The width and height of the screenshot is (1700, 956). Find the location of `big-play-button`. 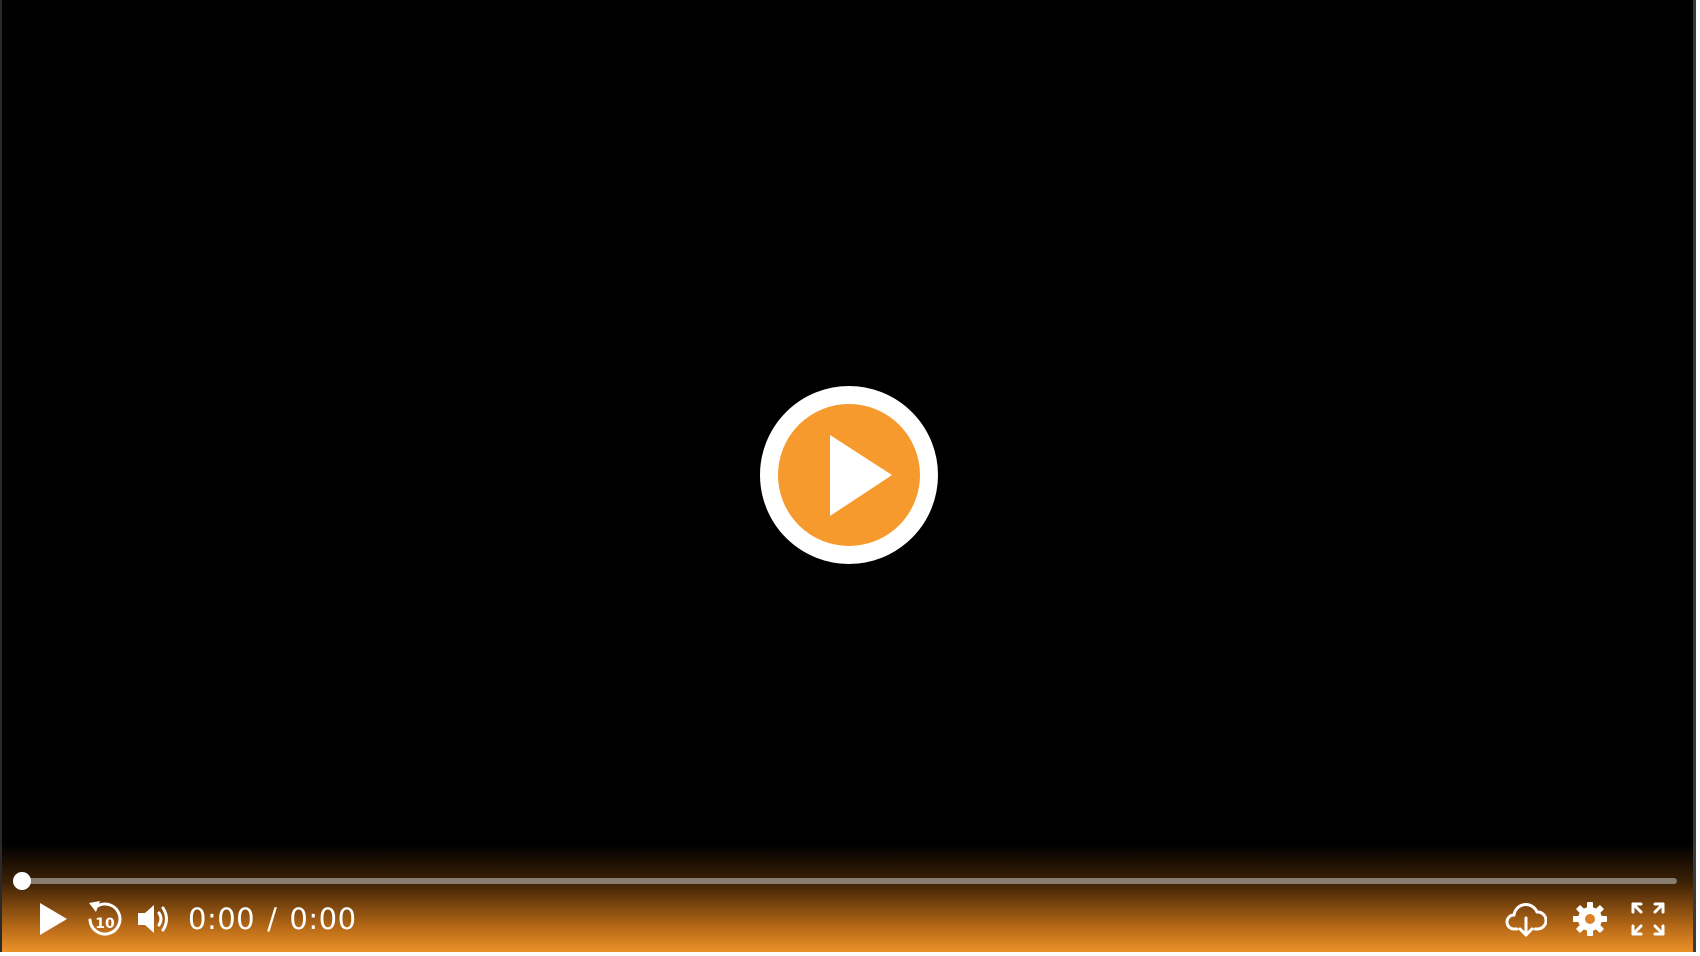

big-play-button is located at coordinates (849, 475).